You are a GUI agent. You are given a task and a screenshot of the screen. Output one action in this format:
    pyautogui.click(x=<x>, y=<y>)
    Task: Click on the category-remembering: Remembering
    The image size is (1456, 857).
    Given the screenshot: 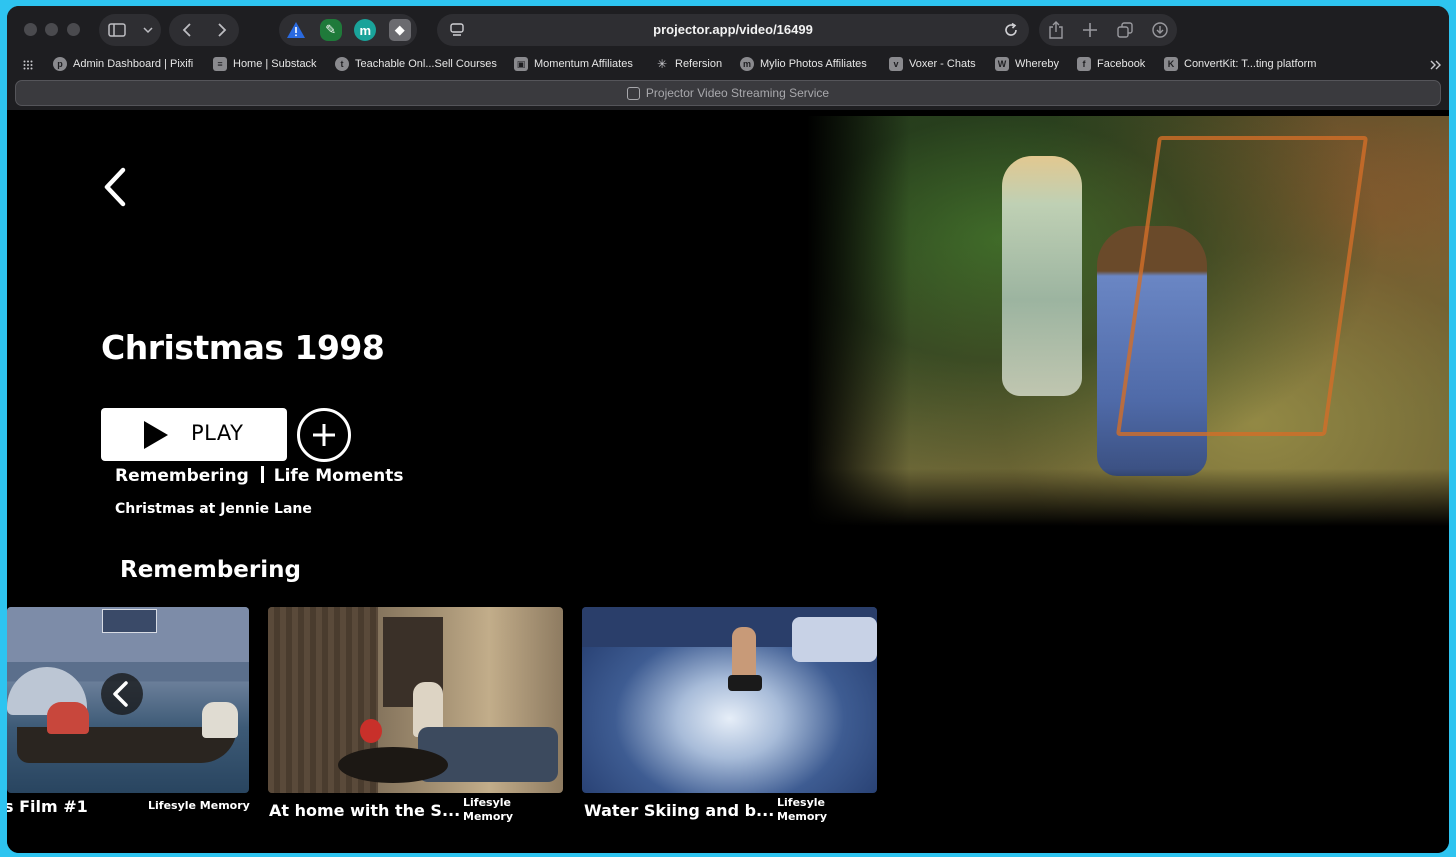 What is the action you would take?
    pyautogui.click(x=182, y=476)
    